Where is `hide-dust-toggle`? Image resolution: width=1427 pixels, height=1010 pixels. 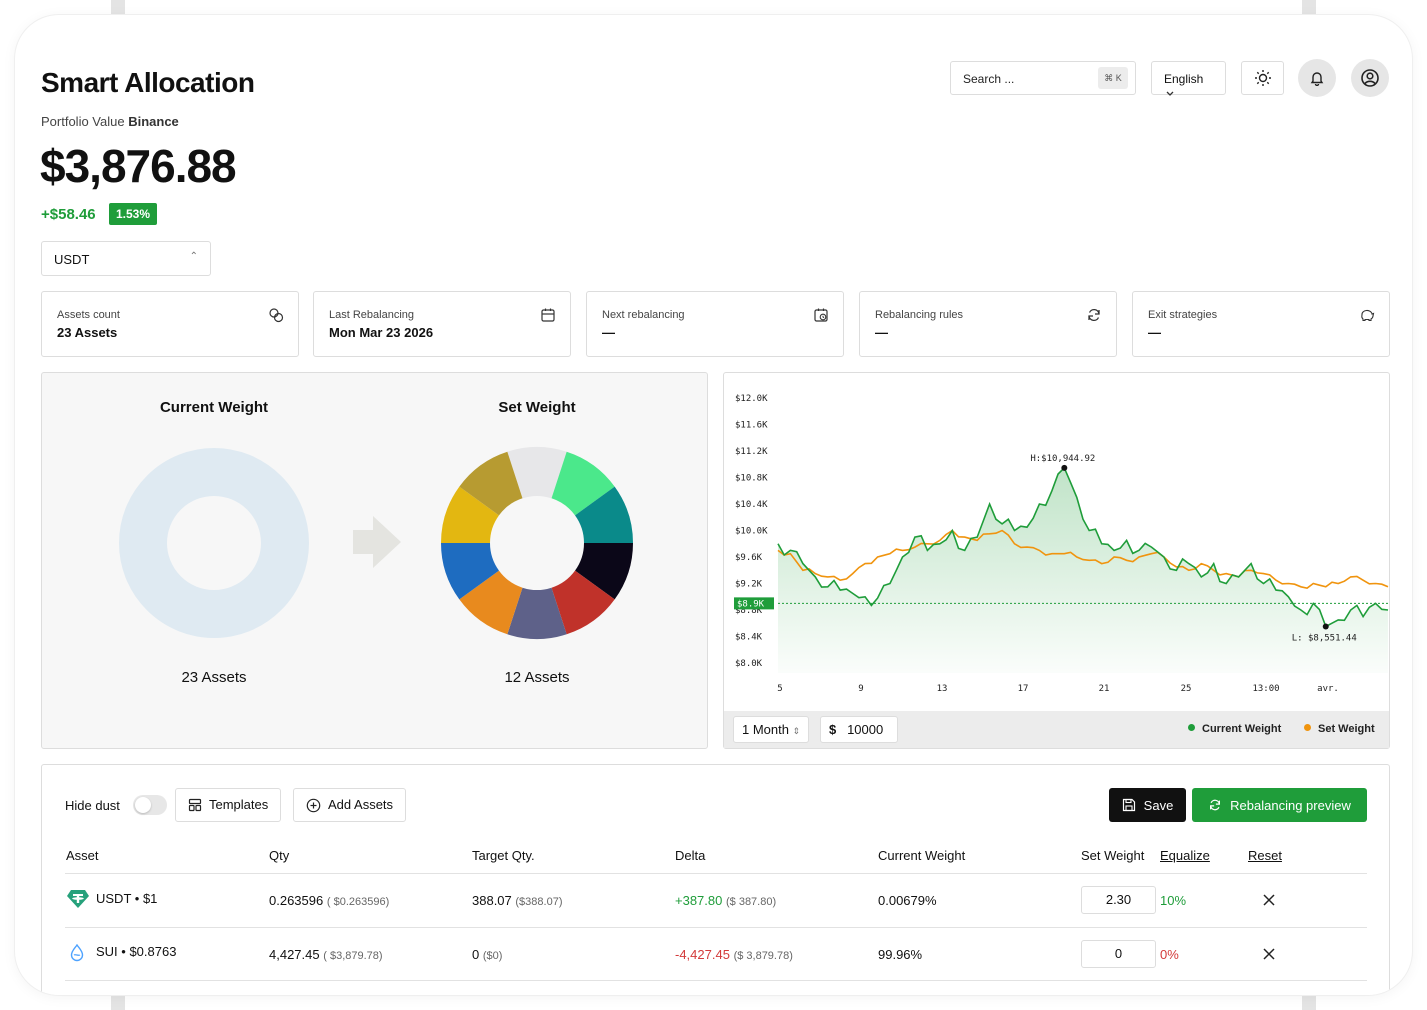 hide-dust-toggle is located at coordinates (150, 805).